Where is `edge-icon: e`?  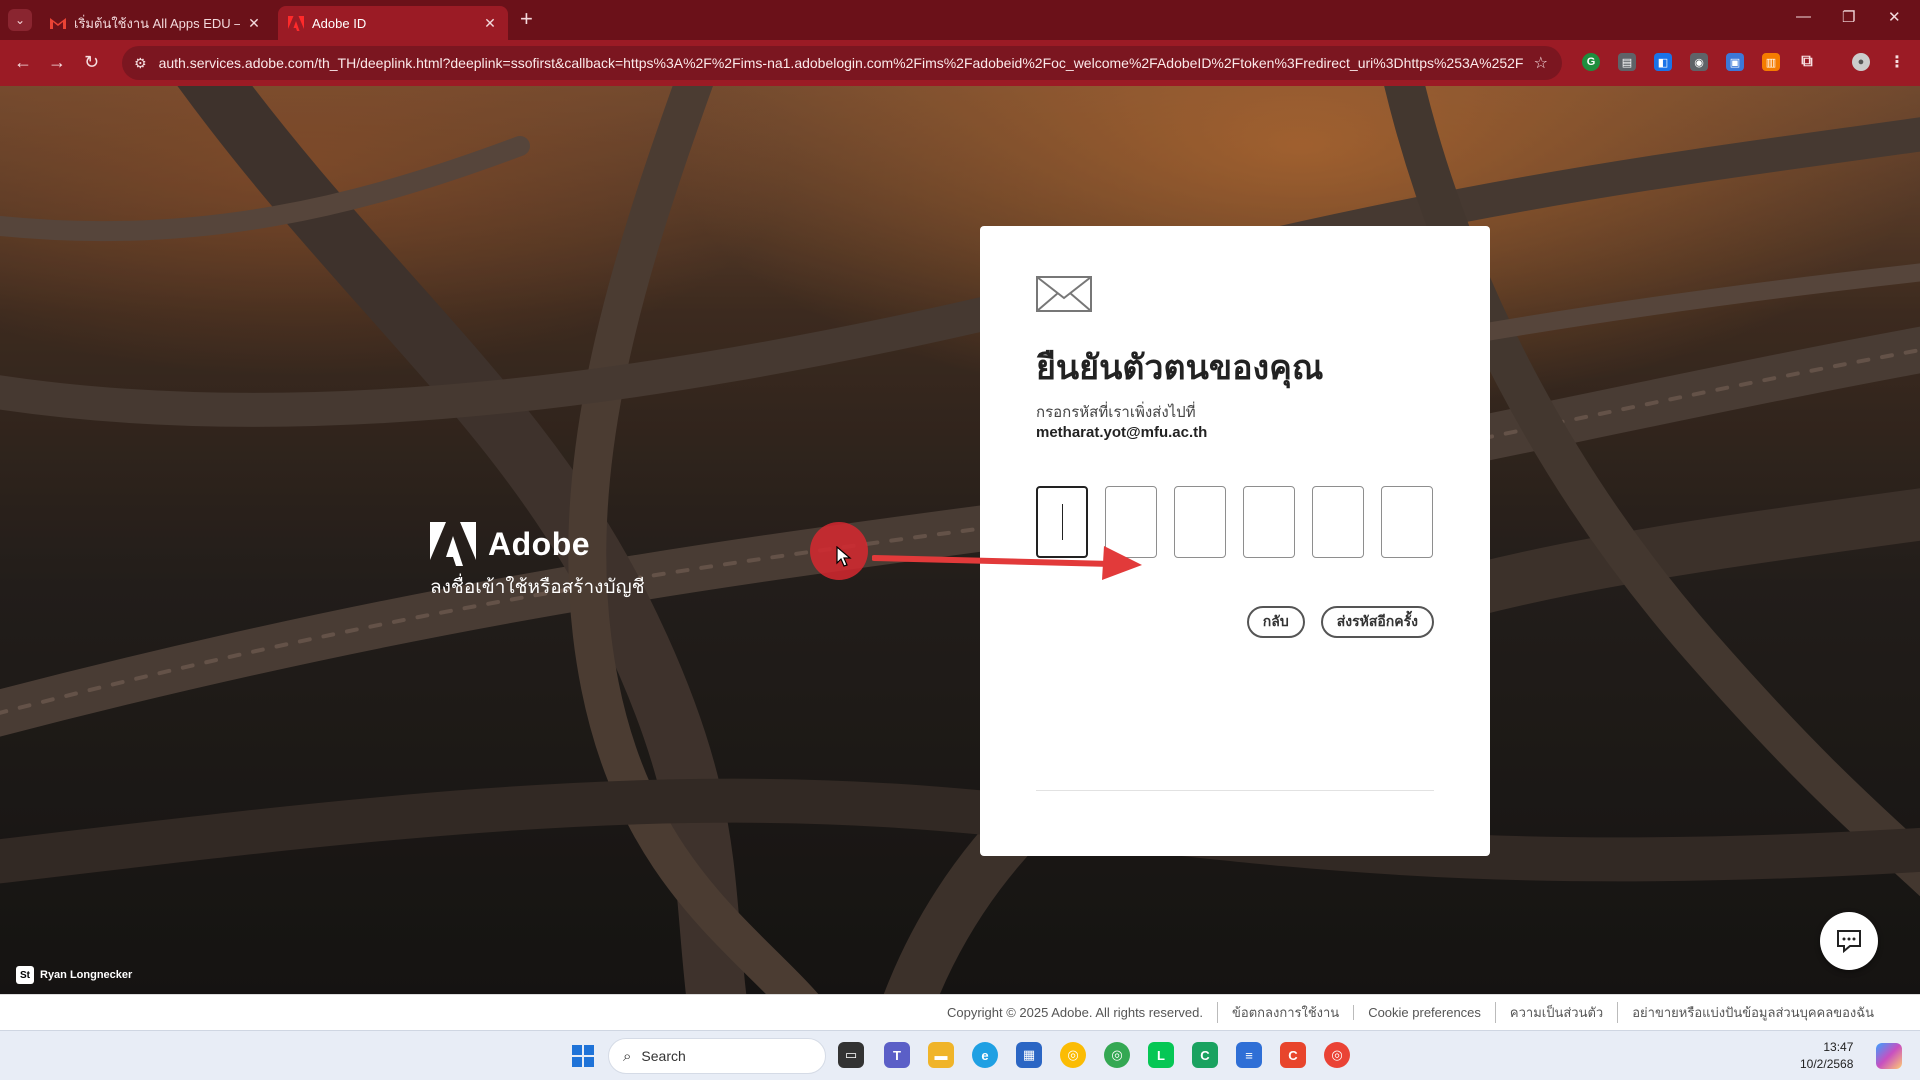 edge-icon: e is located at coordinates (985, 1055).